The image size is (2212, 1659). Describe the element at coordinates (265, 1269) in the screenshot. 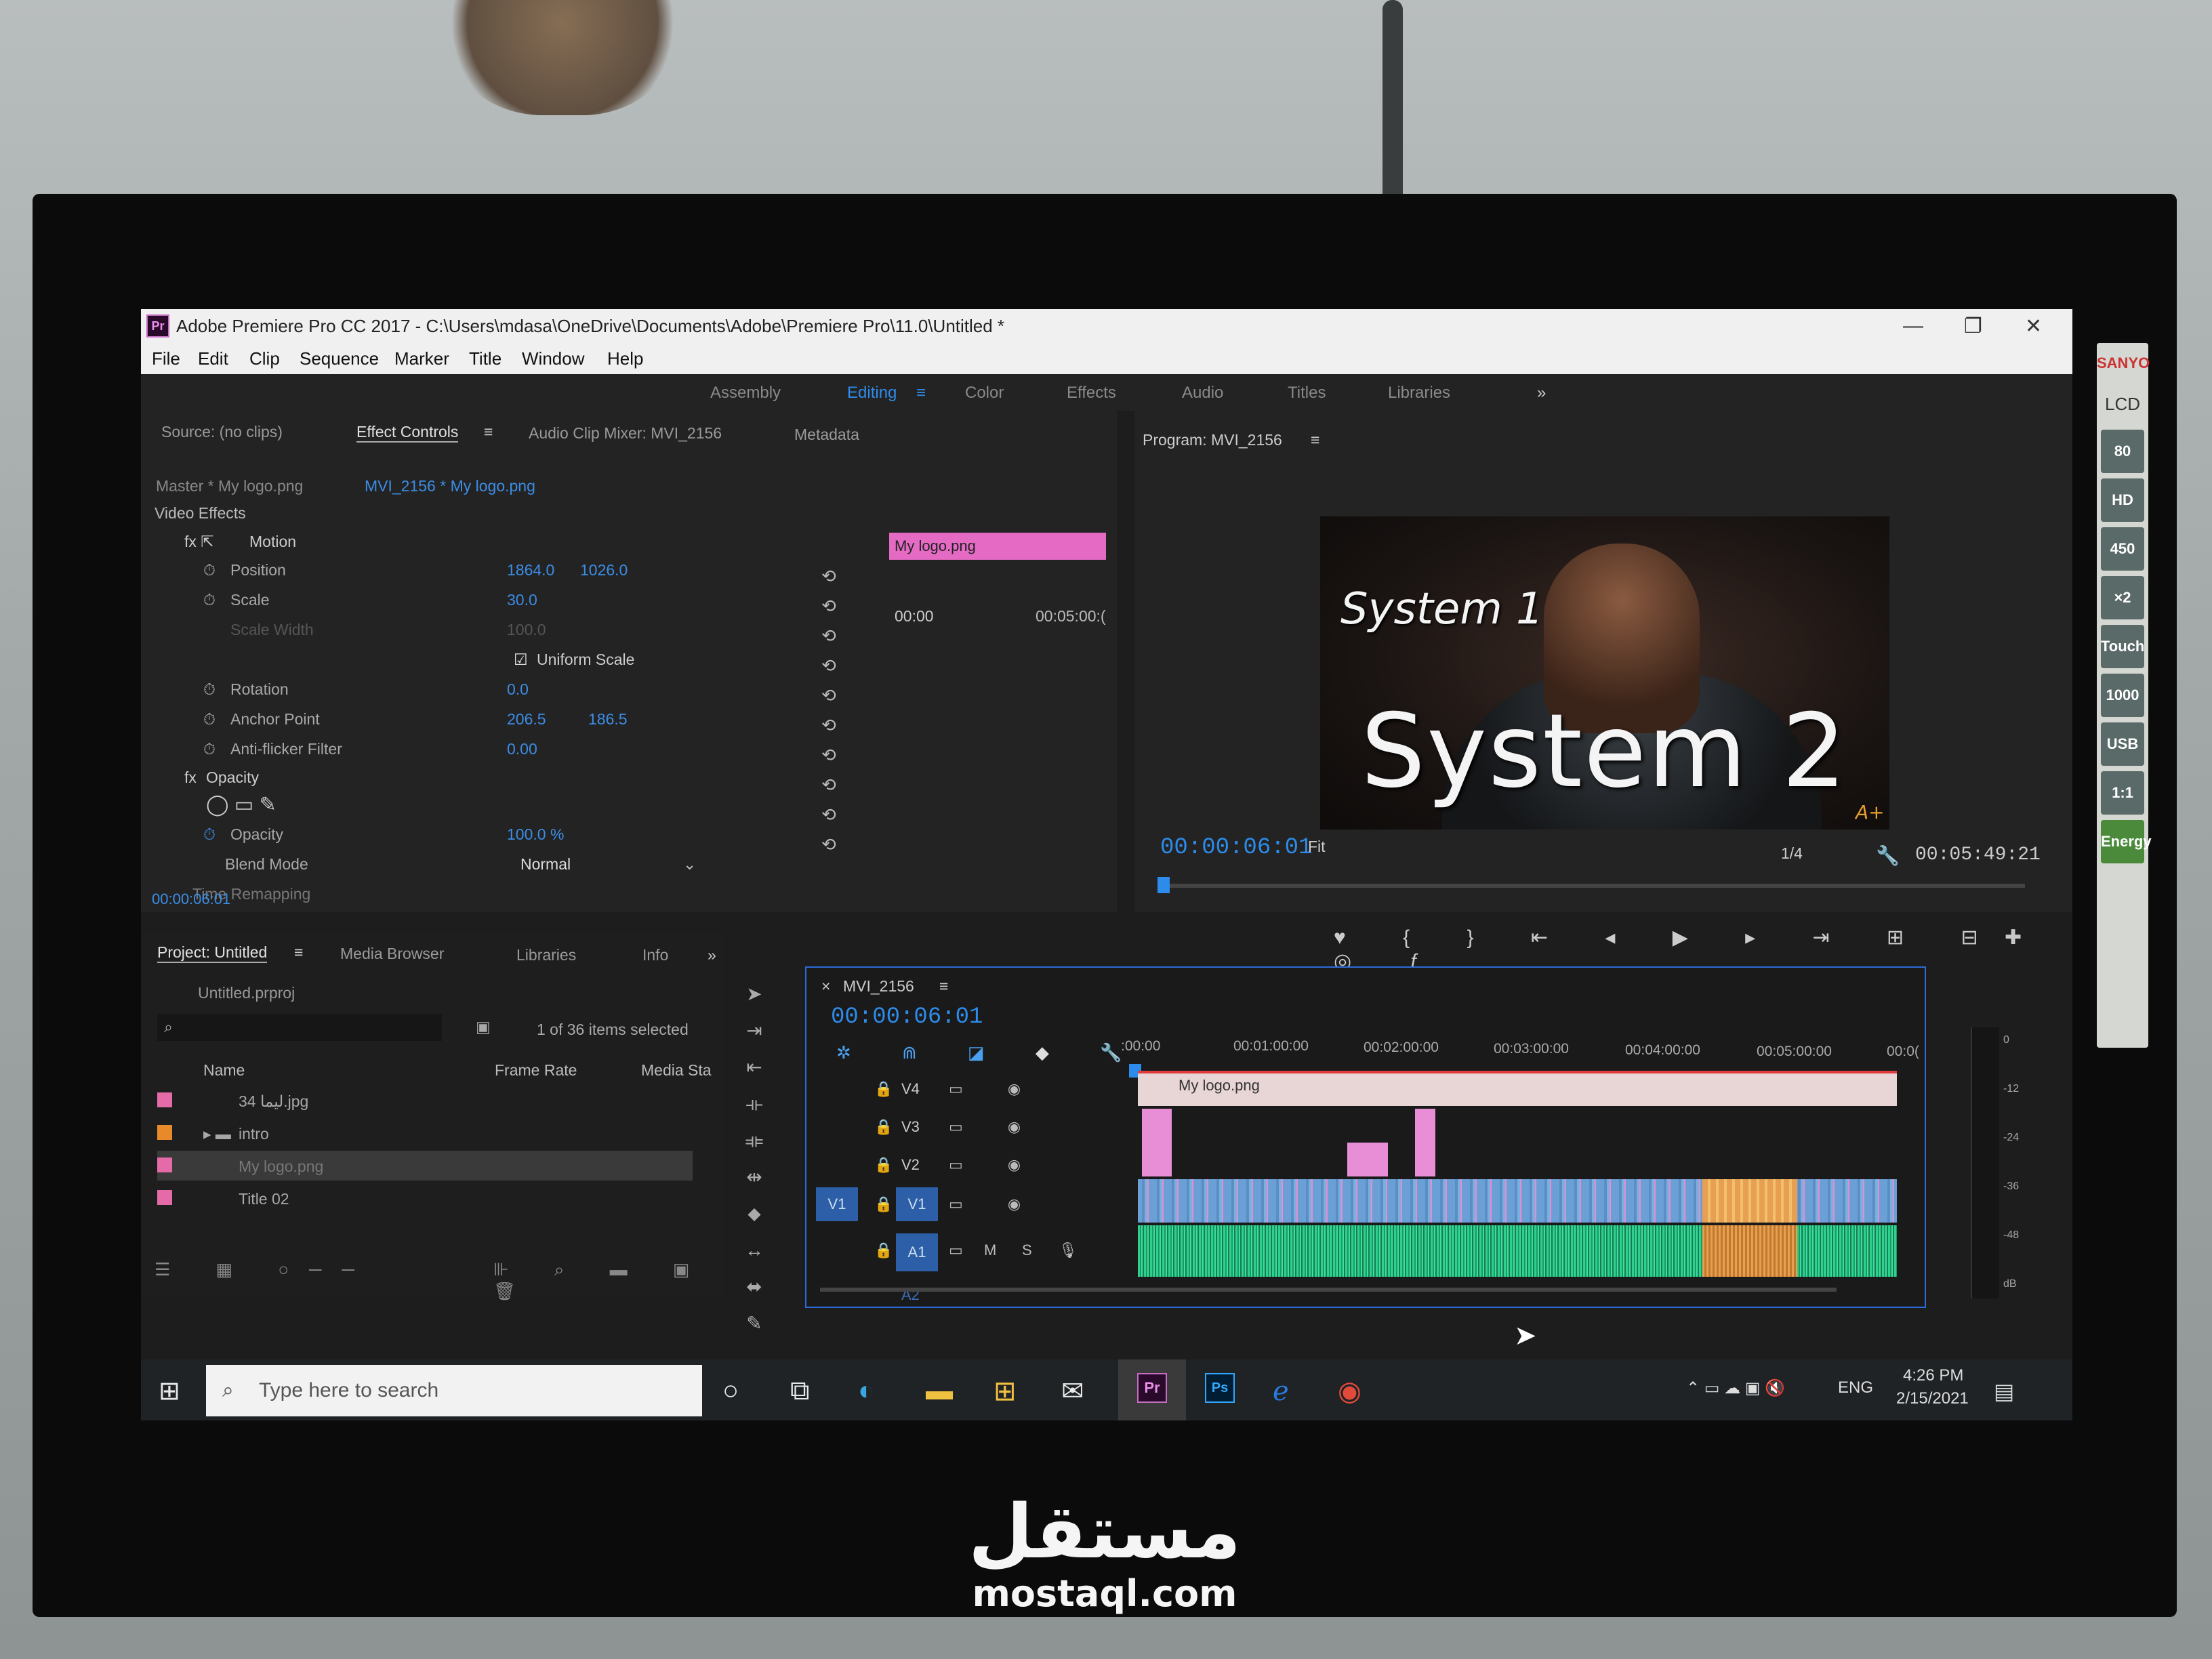

I see `project-footer-tools: ☰ ▦ ○──` at that location.